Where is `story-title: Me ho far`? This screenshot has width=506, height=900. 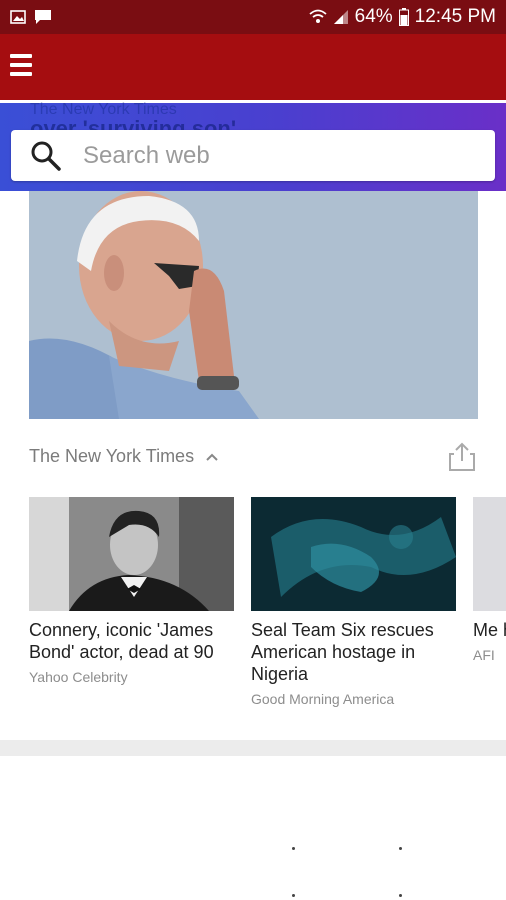 story-title: Me ho far is located at coordinates (489, 630).